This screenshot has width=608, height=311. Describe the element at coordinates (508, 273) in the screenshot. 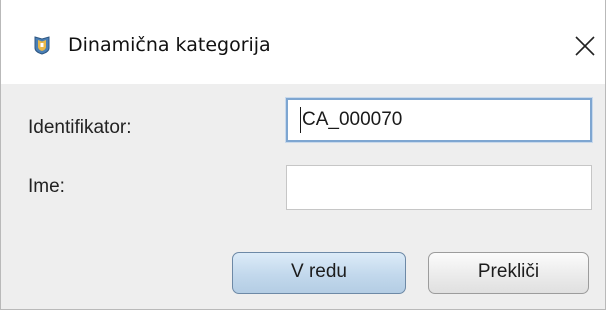

I see `cancel-button: Prekliči` at that location.